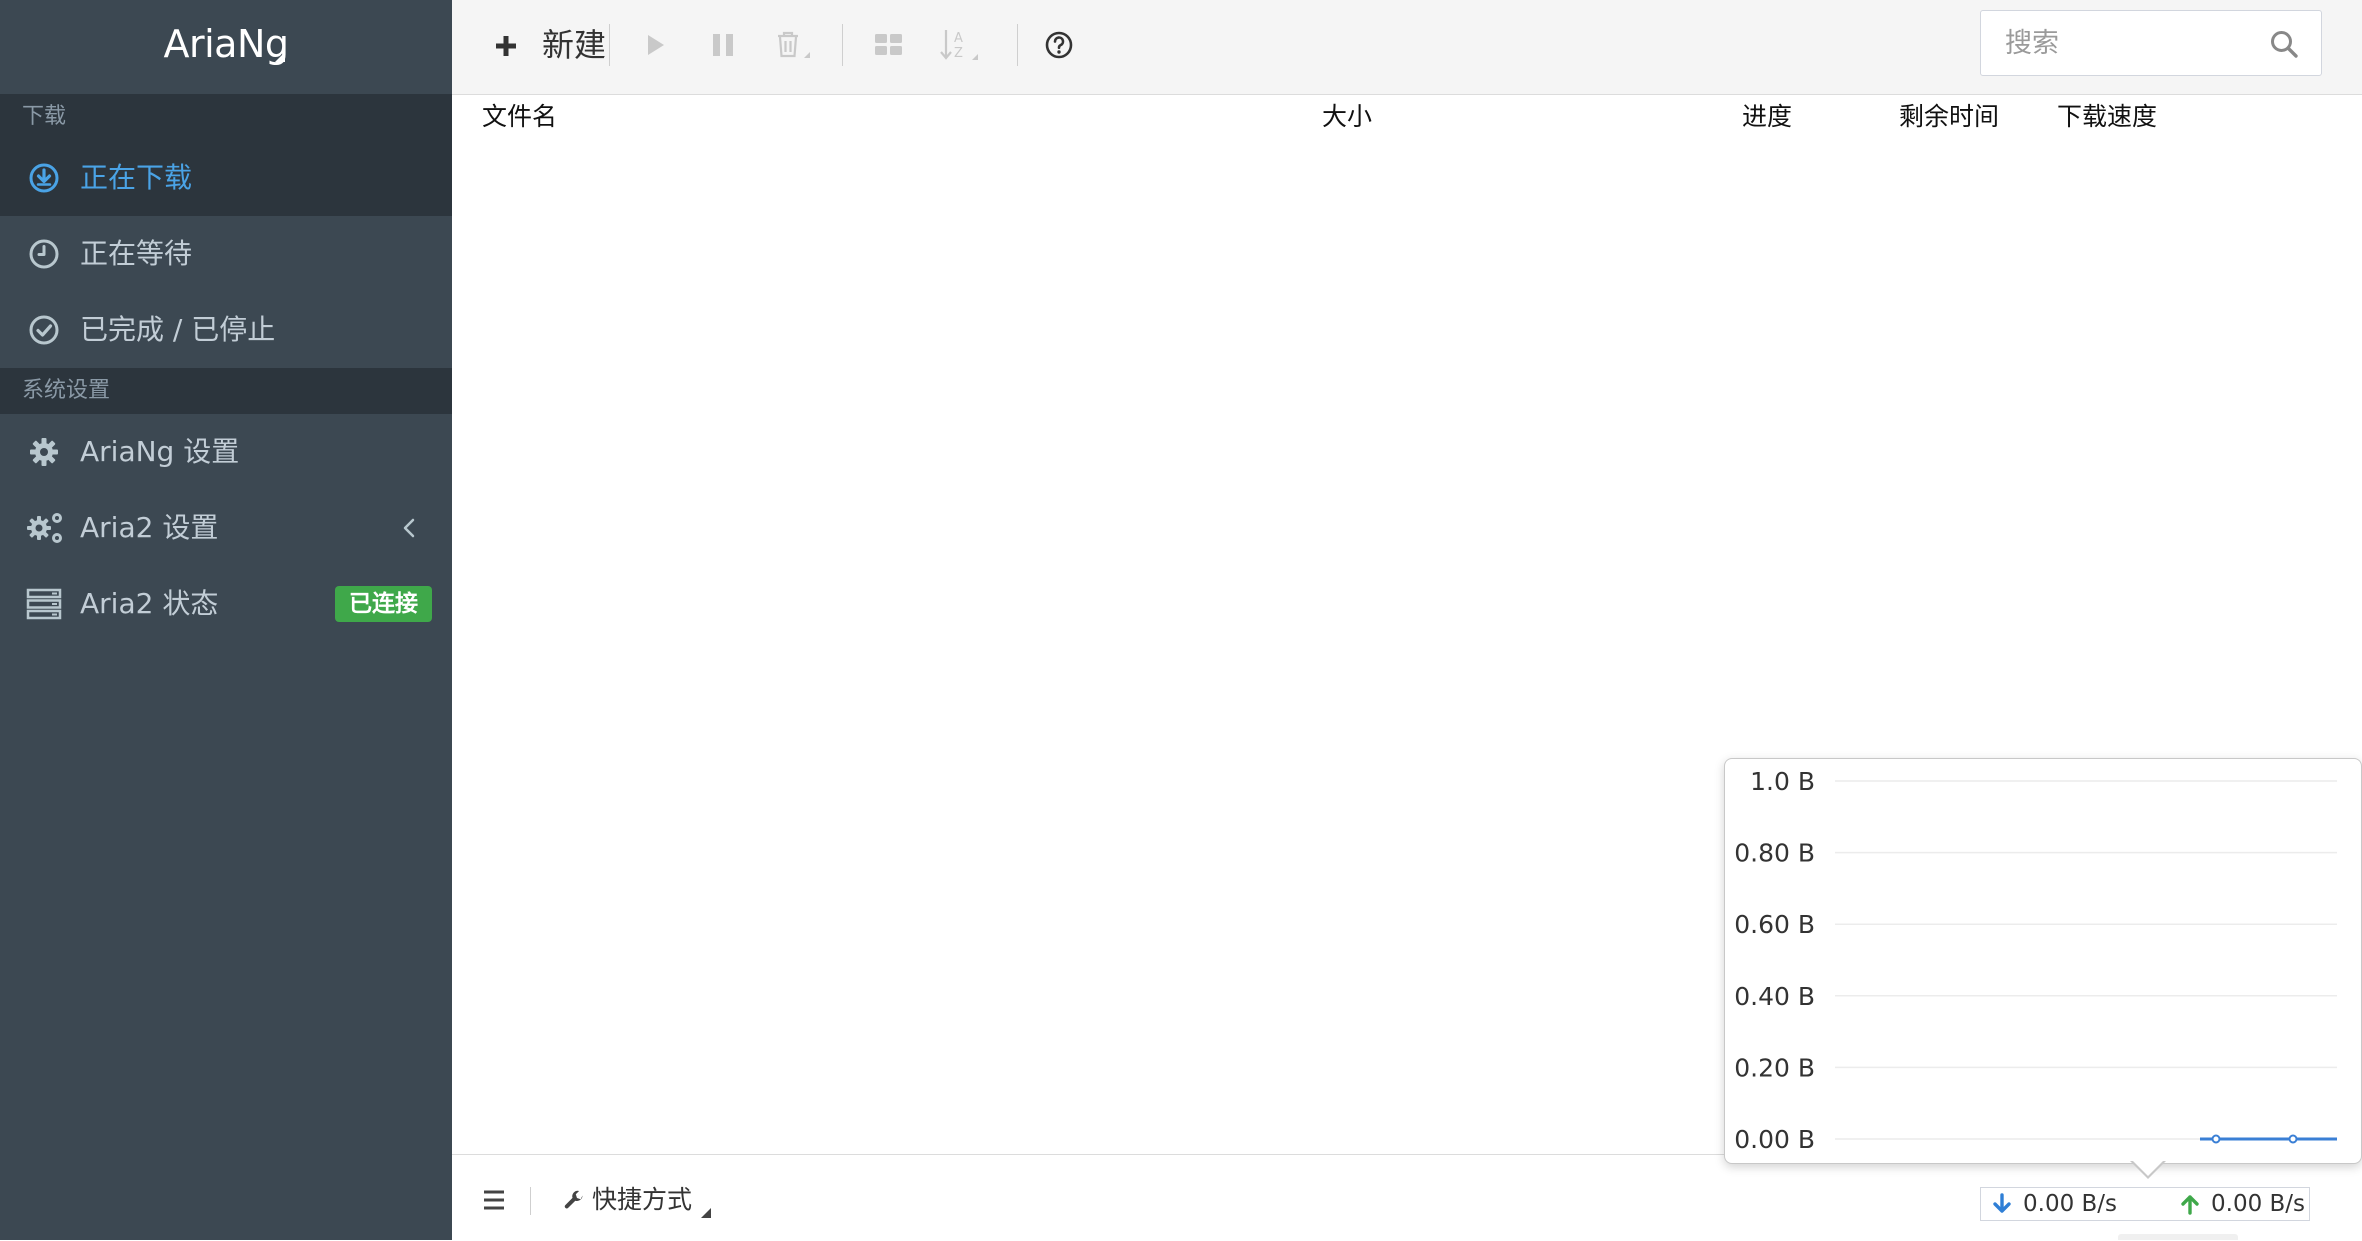  What do you see at coordinates (519, 117) in the screenshot?
I see `column-header-filename: 文件名` at bounding box center [519, 117].